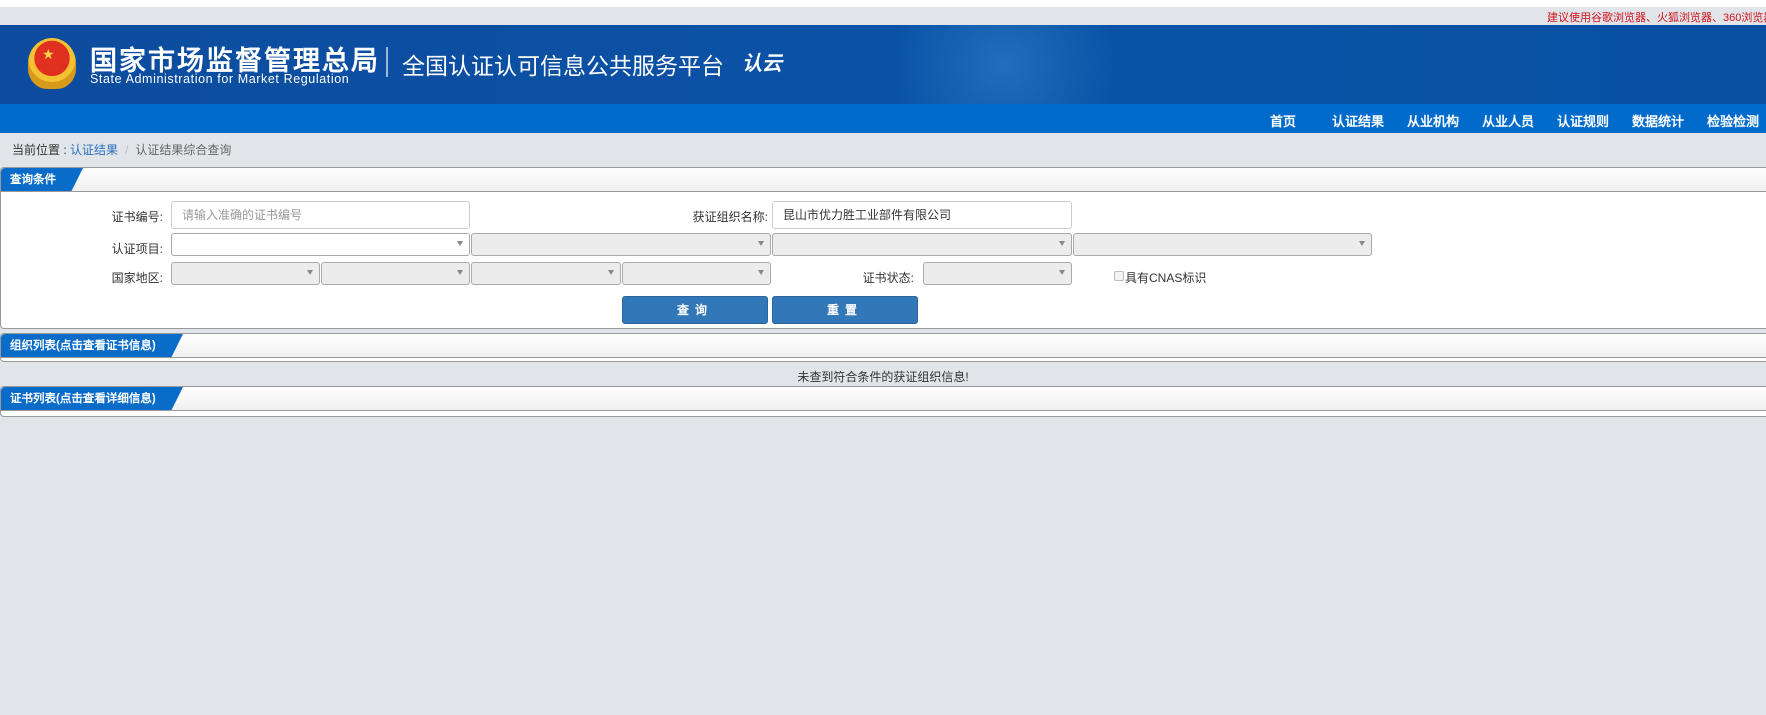 This screenshot has width=1766, height=715. I want to click on breadcrumb-current: 认证结果综合查询, so click(183, 150).